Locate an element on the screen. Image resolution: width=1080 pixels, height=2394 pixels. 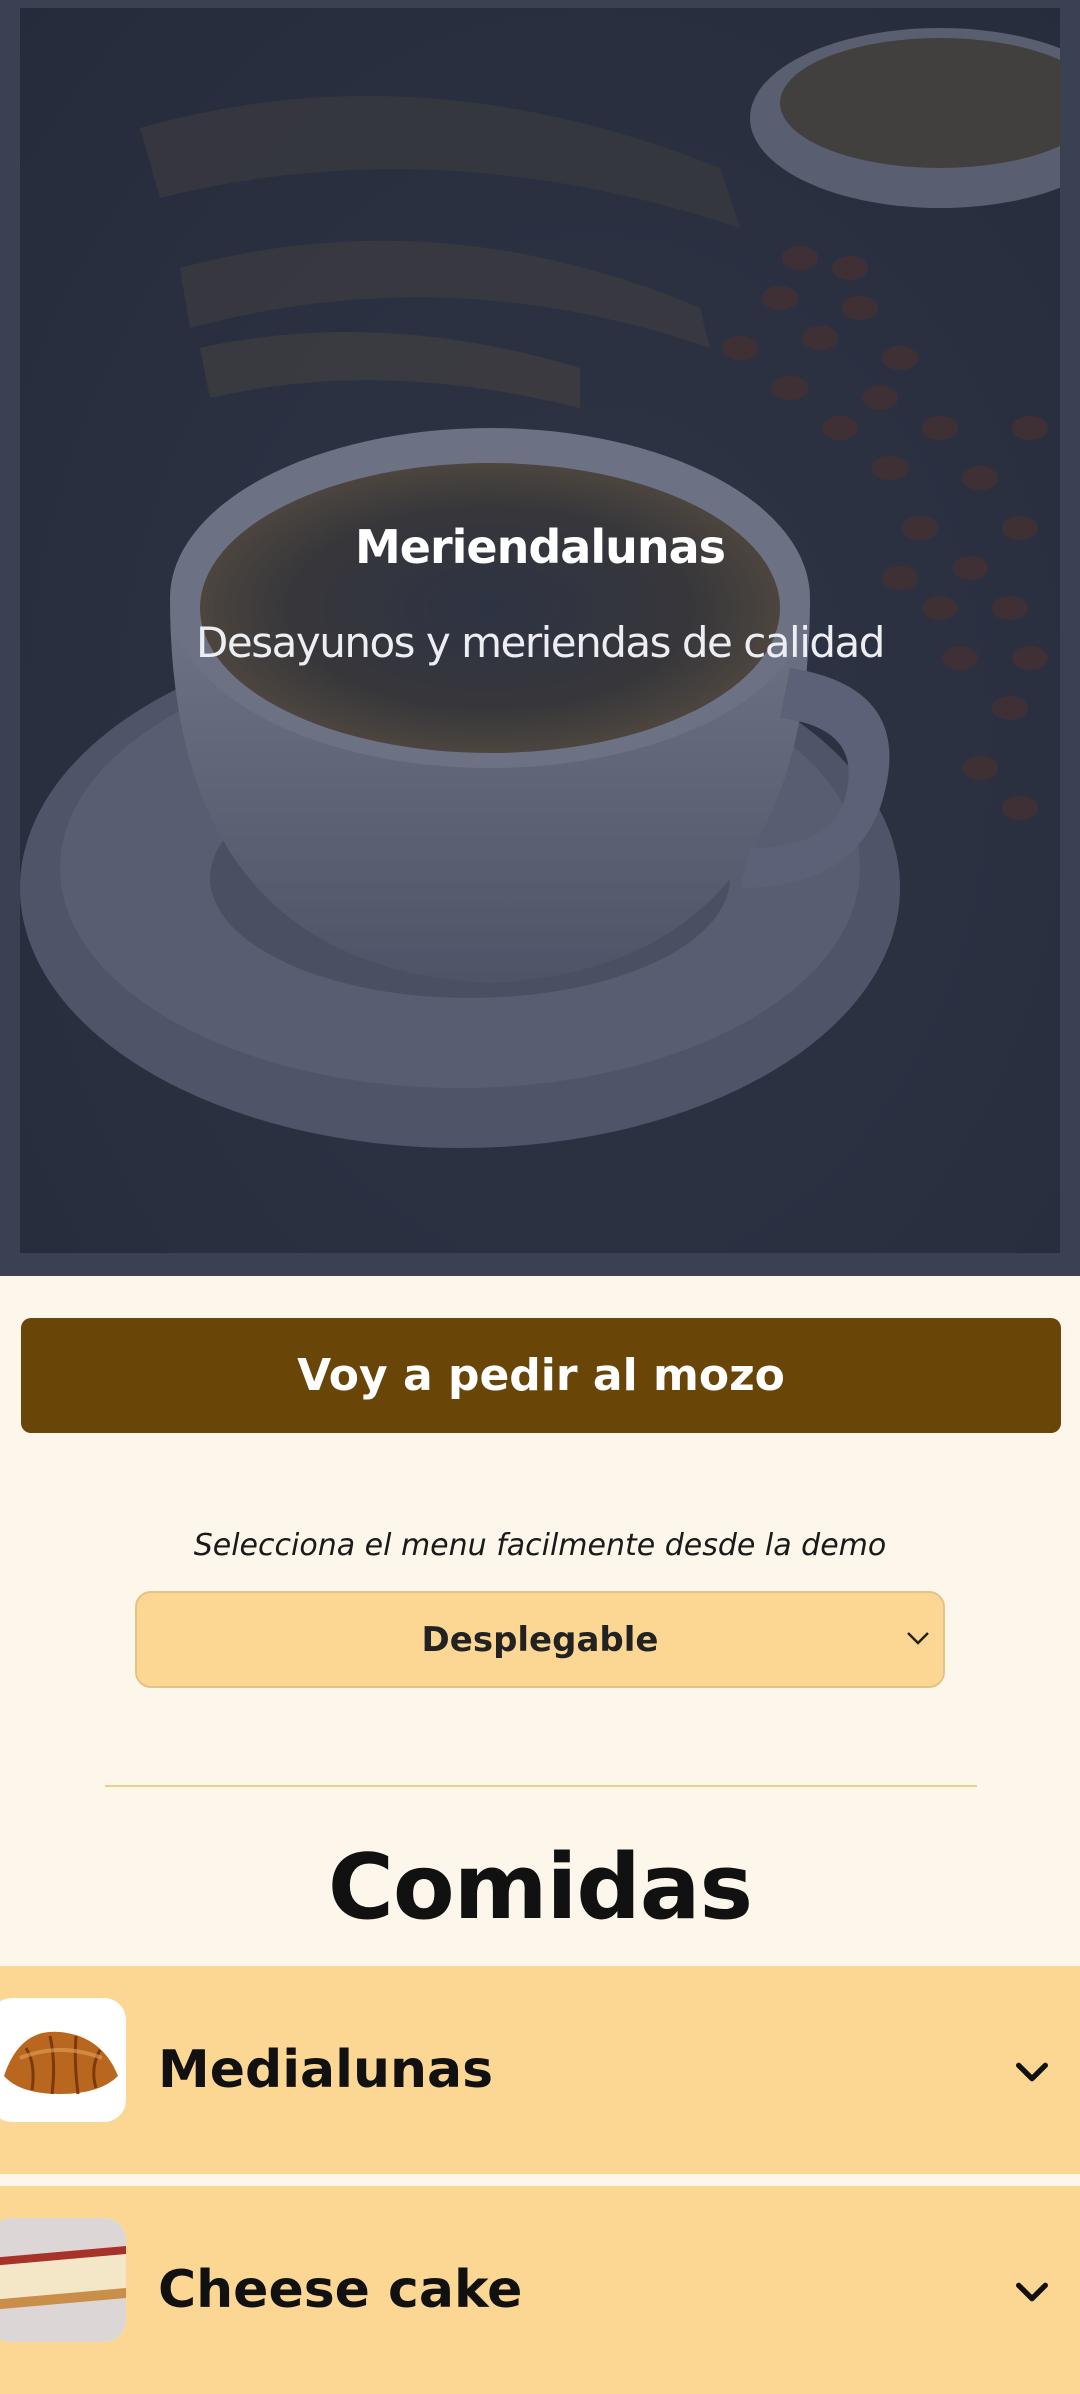
section-divider is located at coordinates (541, 1786).